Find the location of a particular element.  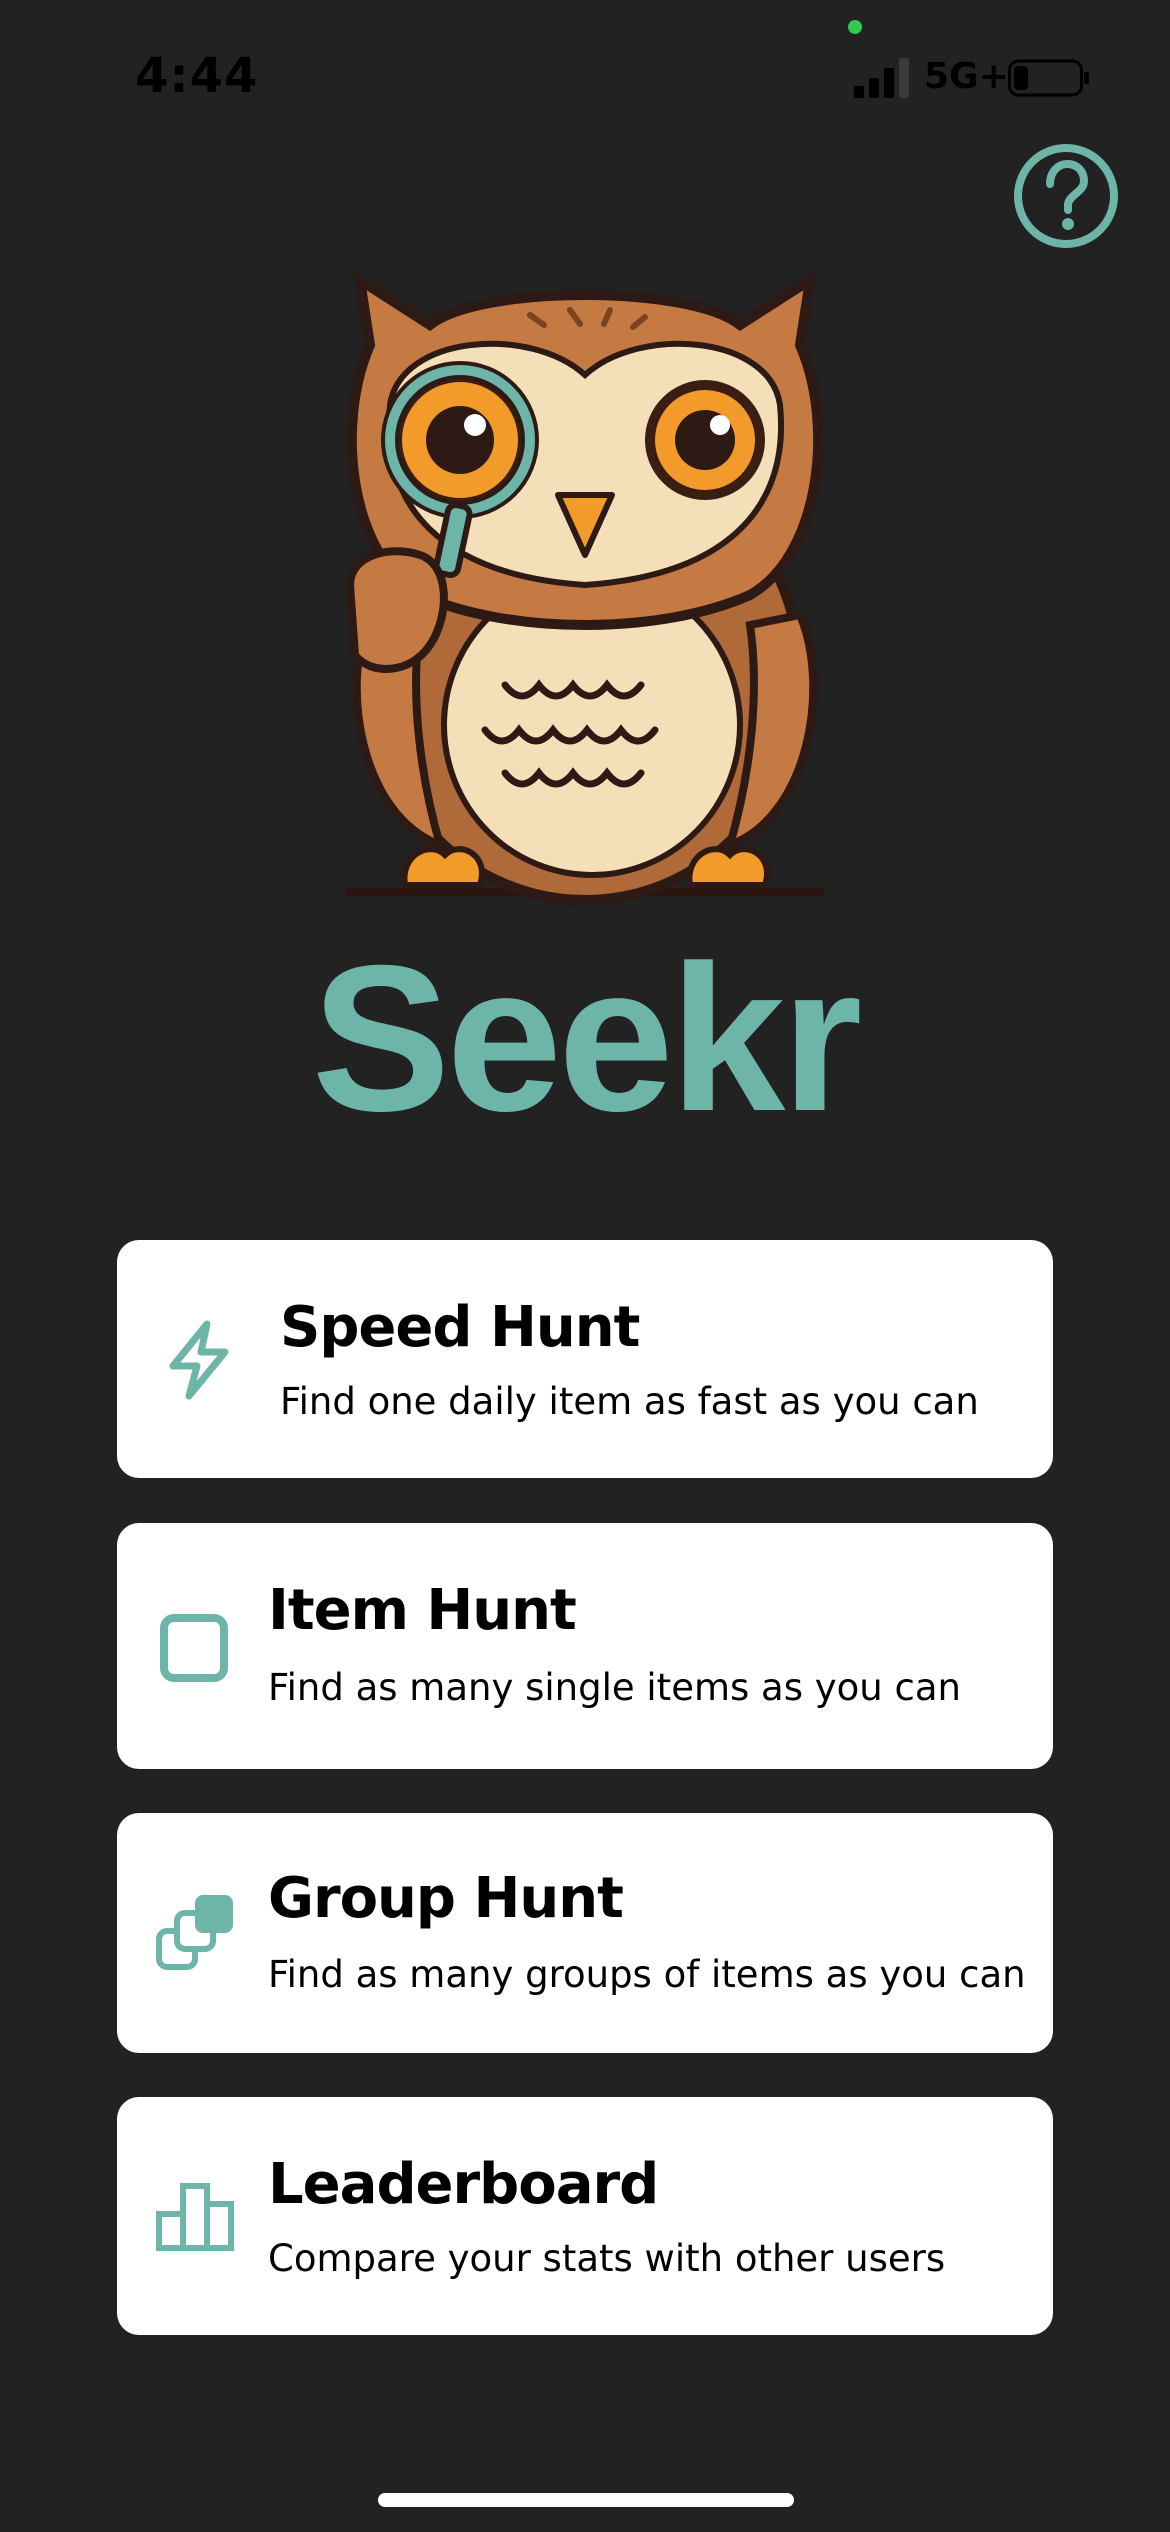

lightning-icon is located at coordinates (199, 1360).